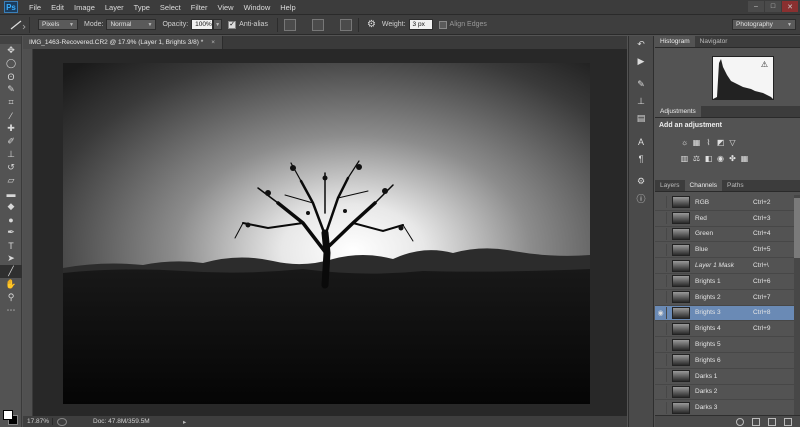 The width and height of the screenshot is (800, 427). Describe the element at coordinates (345, 24) in the screenshot. I see `path-arrangement-icon` at that location.